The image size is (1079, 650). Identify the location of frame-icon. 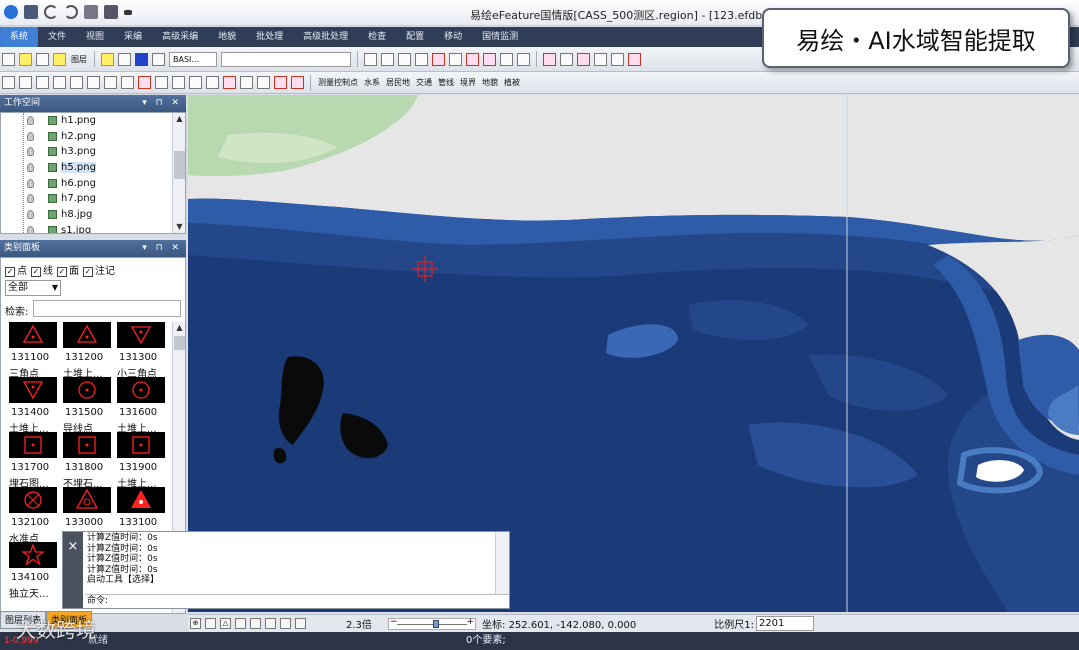
(110, 82).